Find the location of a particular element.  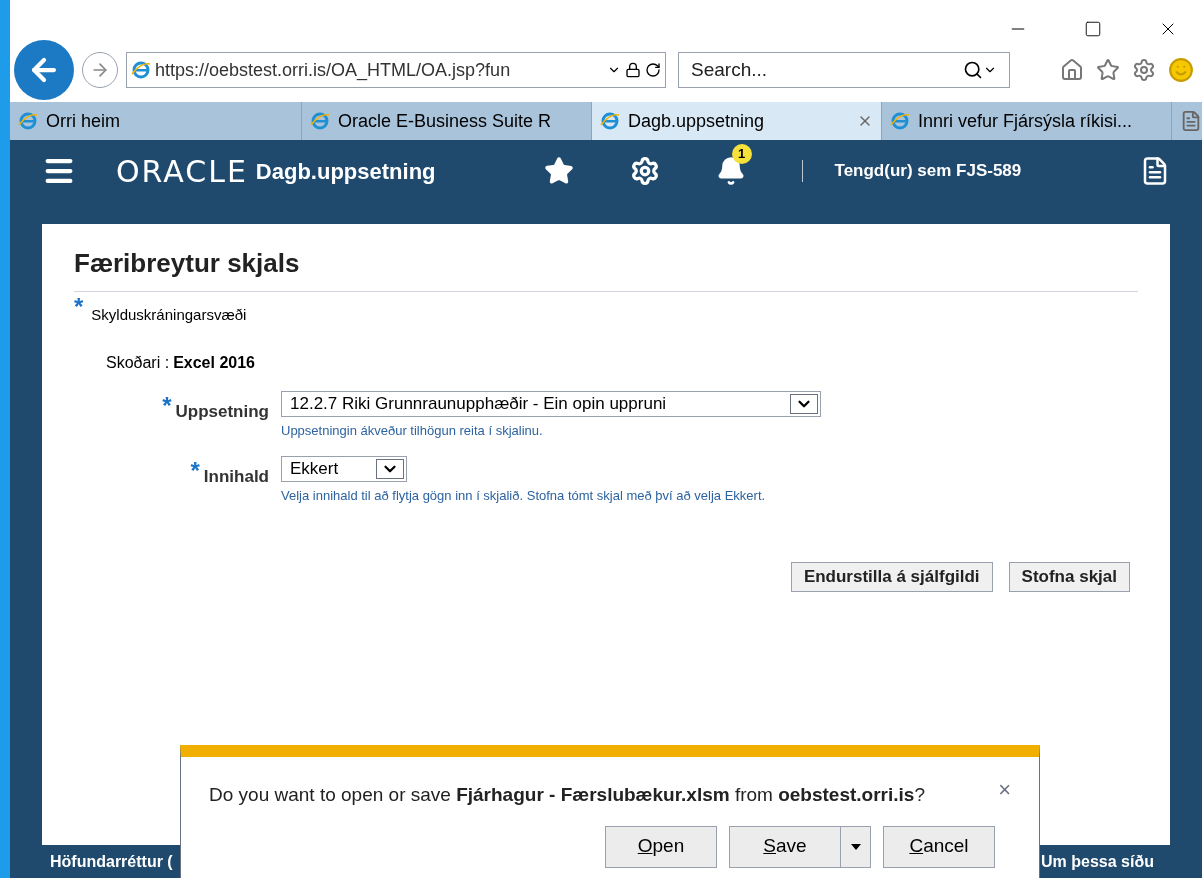

required-note: Skylduskráningarsvæði is located at coordinates (169, 315).